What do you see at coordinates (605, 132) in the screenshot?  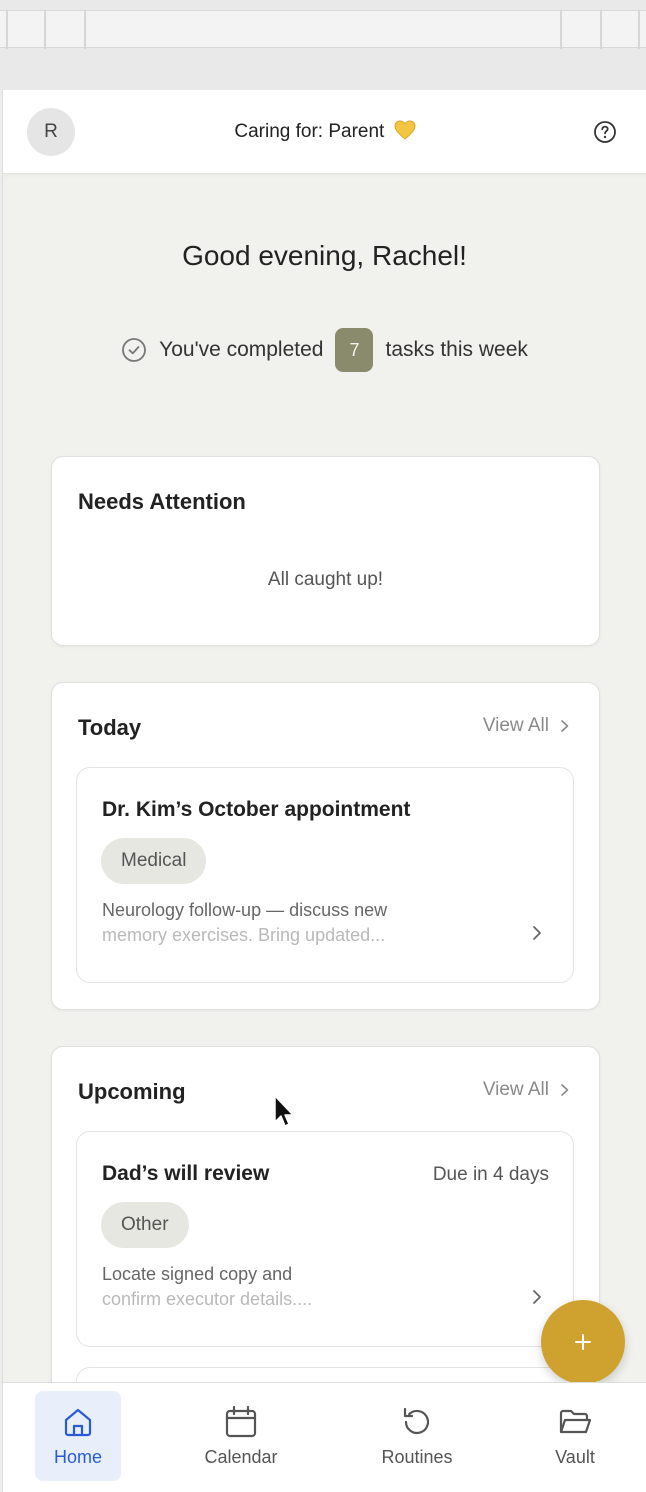 I see `help-icon` at bounding box center [605, 132].